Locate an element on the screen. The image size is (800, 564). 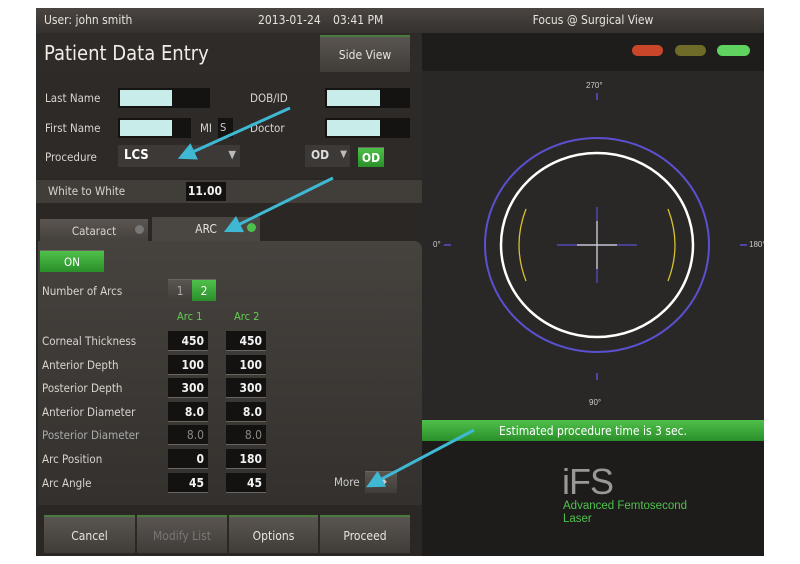
annotation-arrow-procedure is located at coordinates (234, 133).